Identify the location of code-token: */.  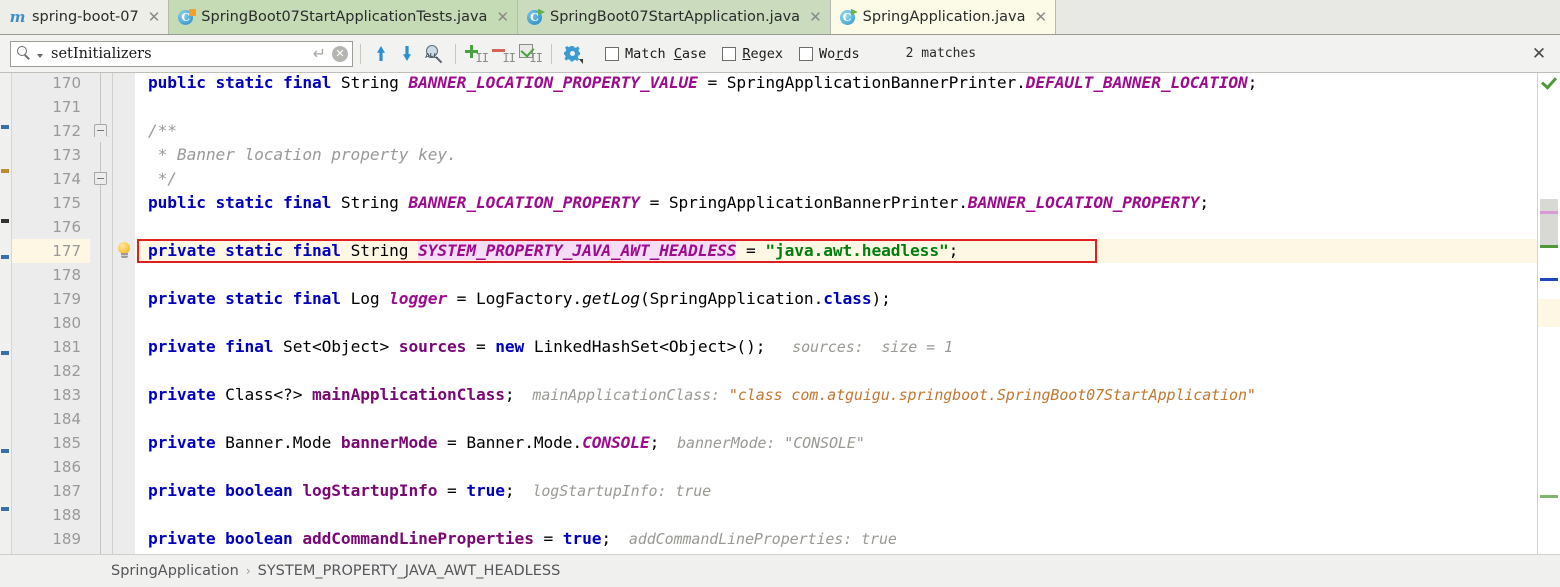
(162, 178).